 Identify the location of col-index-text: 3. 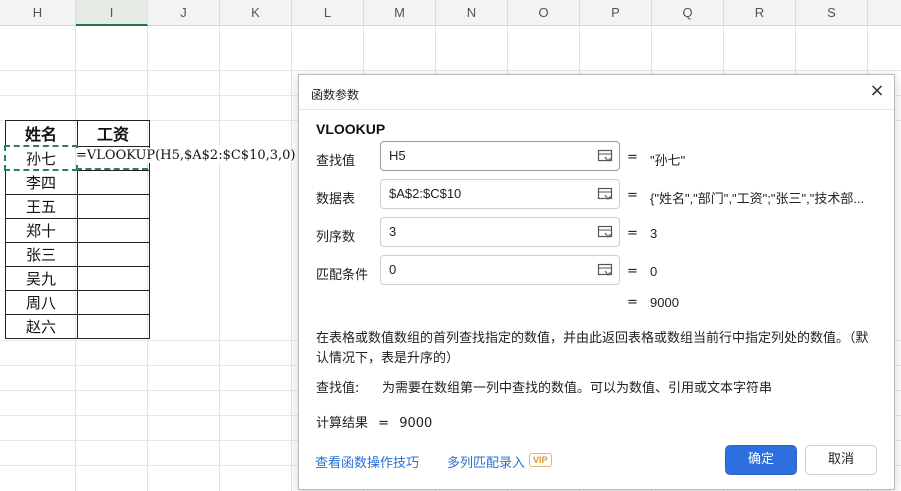
(393, 231).